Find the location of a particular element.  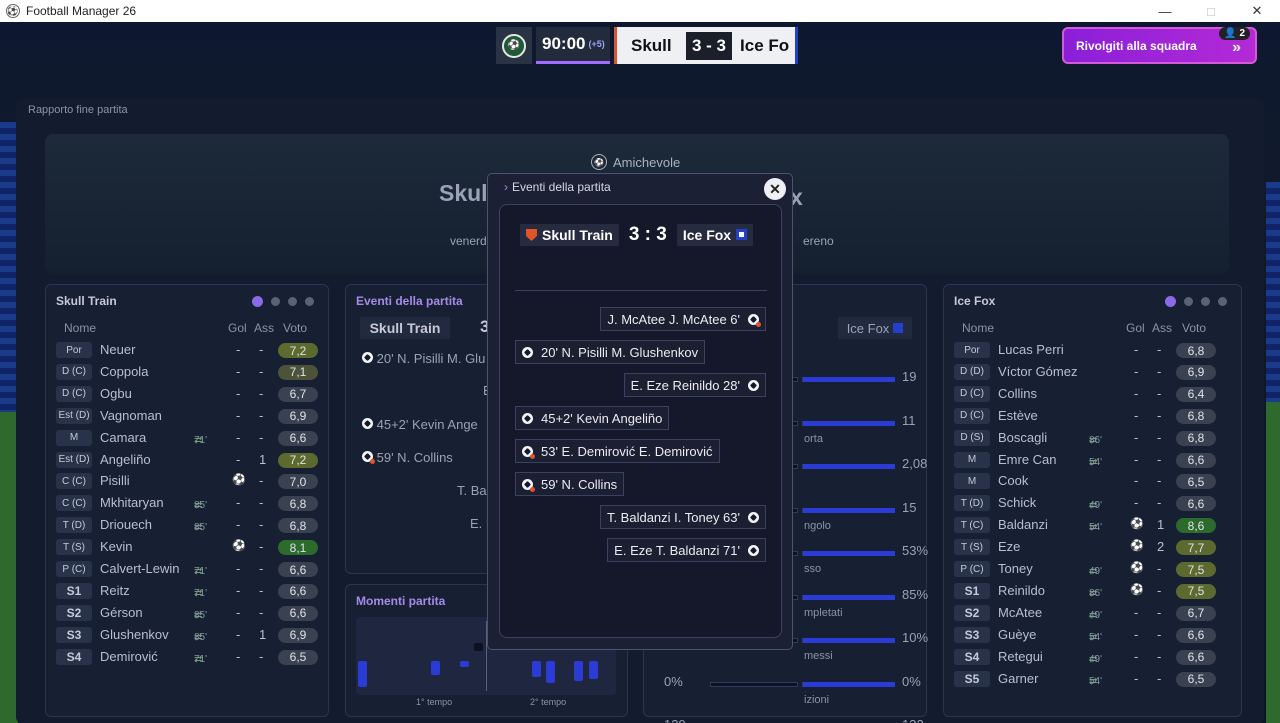

table-row: S4 Retegui ⇄ 49' - -6,6 is located at coordinates (1091, 657).